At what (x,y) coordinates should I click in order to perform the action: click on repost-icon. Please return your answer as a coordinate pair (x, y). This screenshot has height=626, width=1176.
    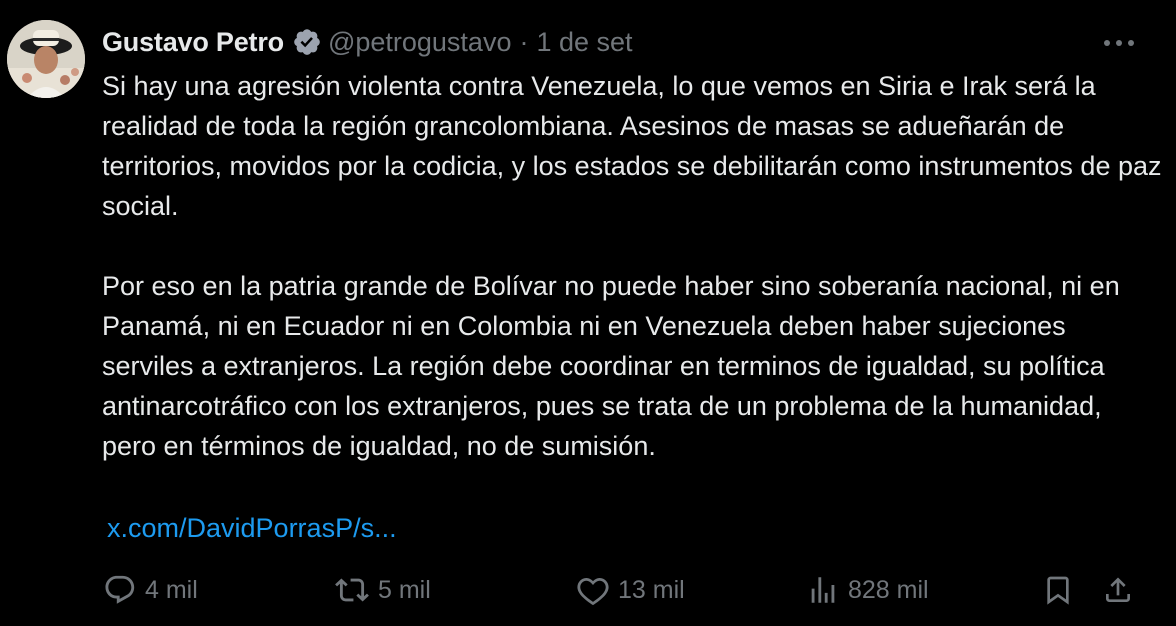
    Looking at the image, I should click on (352, 590).